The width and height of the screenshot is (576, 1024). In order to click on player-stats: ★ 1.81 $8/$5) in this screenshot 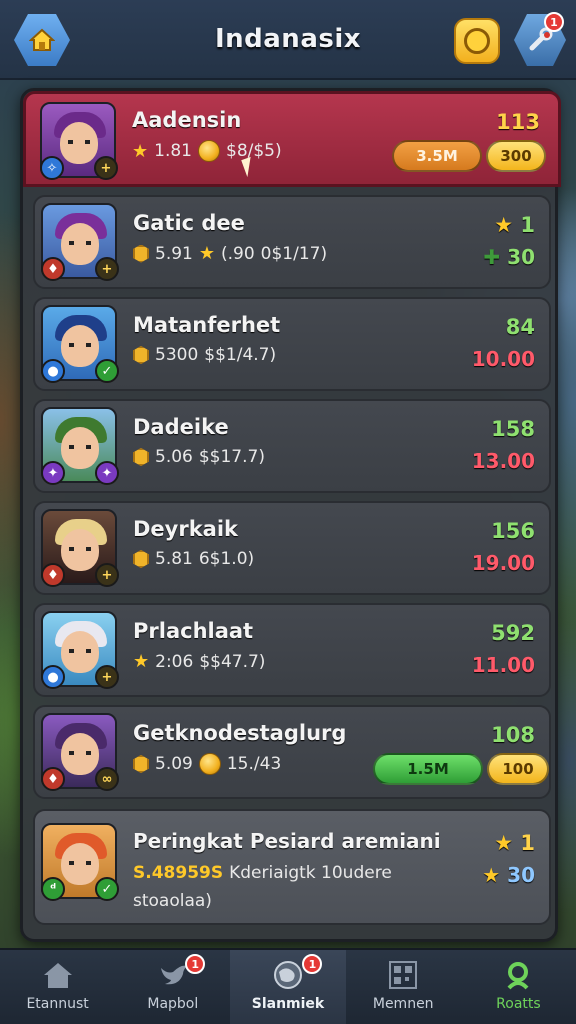, I will do `click(207, 151)`.